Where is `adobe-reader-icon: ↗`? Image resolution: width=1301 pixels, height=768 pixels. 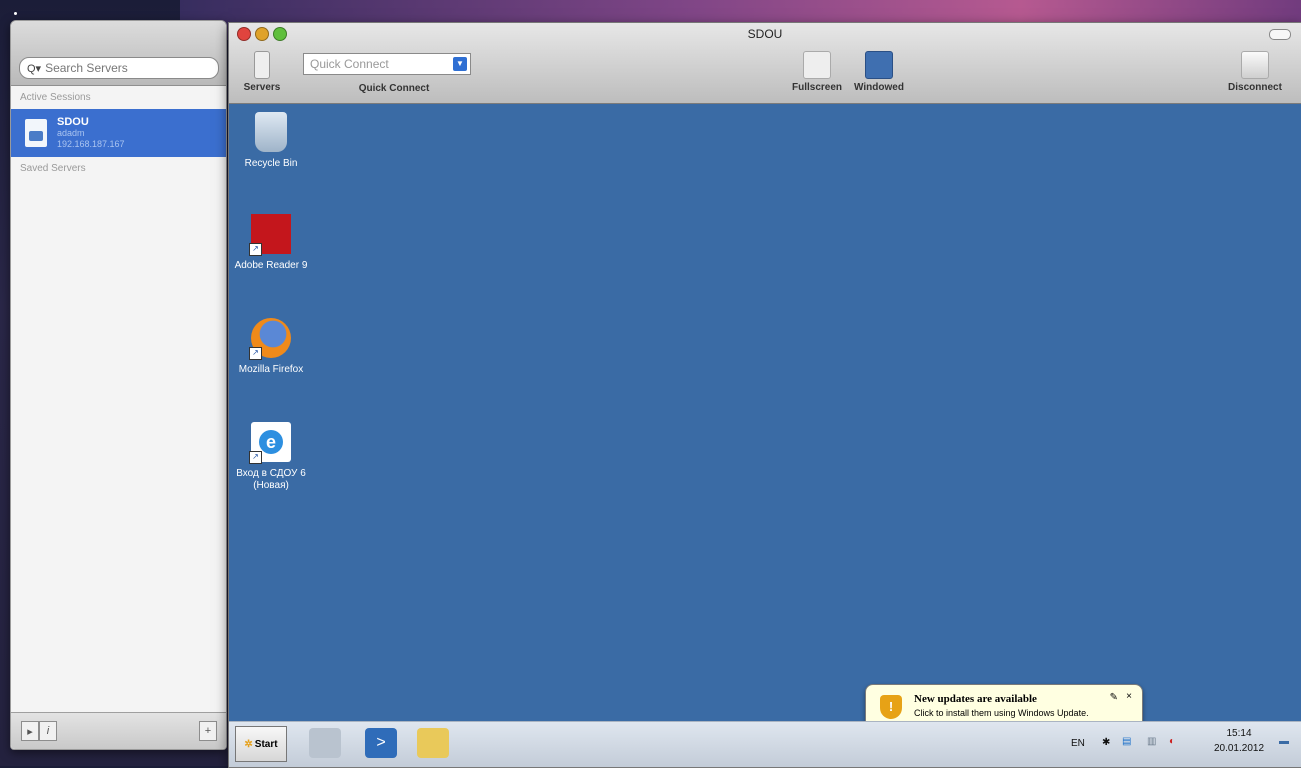 adobe-reader-icon: ↗ is located at coordinates (270, 235).